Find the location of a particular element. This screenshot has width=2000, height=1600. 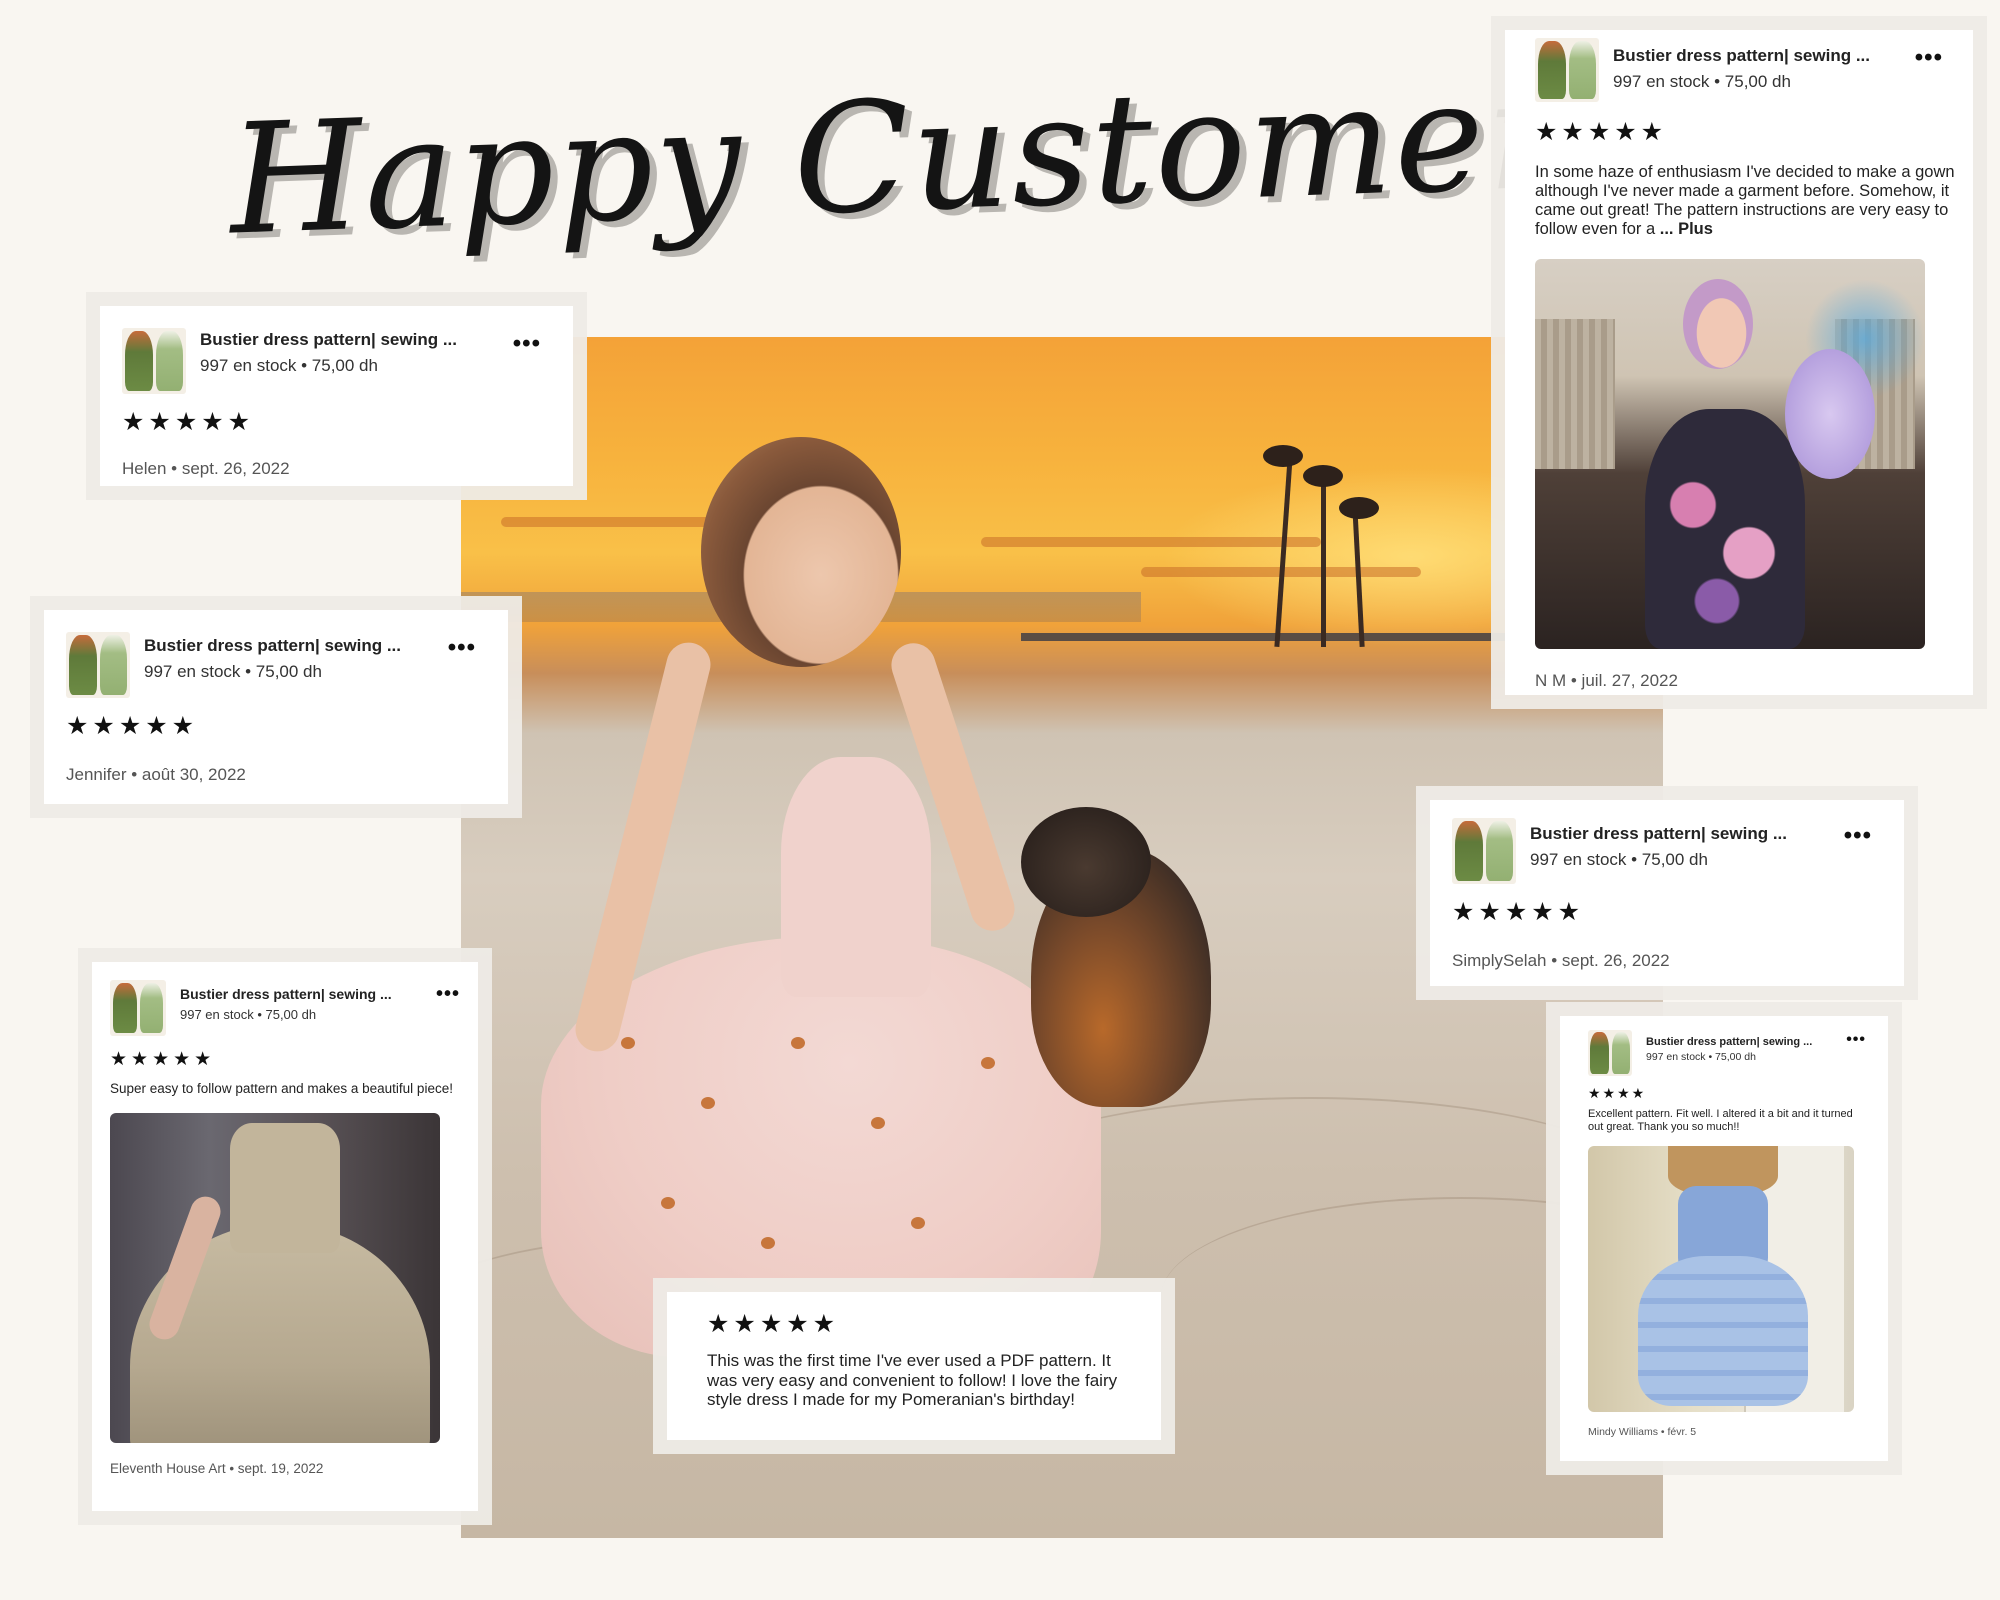

floral-gown is located at coordinates (1725, 529).